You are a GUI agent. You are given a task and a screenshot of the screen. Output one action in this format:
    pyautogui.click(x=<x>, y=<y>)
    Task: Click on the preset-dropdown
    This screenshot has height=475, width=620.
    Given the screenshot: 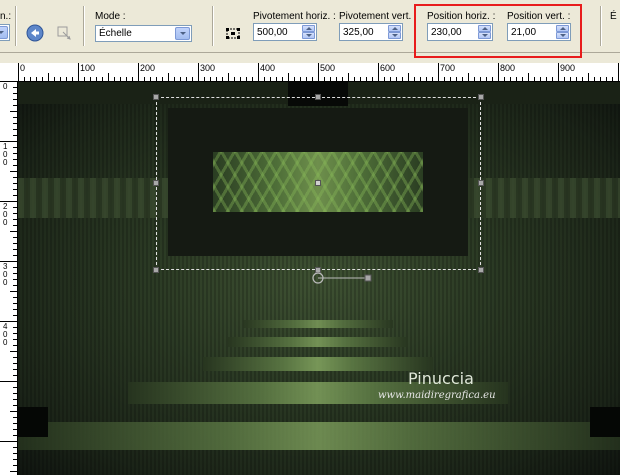 What is the action you would take?
    pyautogui.click(x=5, y=32)
    